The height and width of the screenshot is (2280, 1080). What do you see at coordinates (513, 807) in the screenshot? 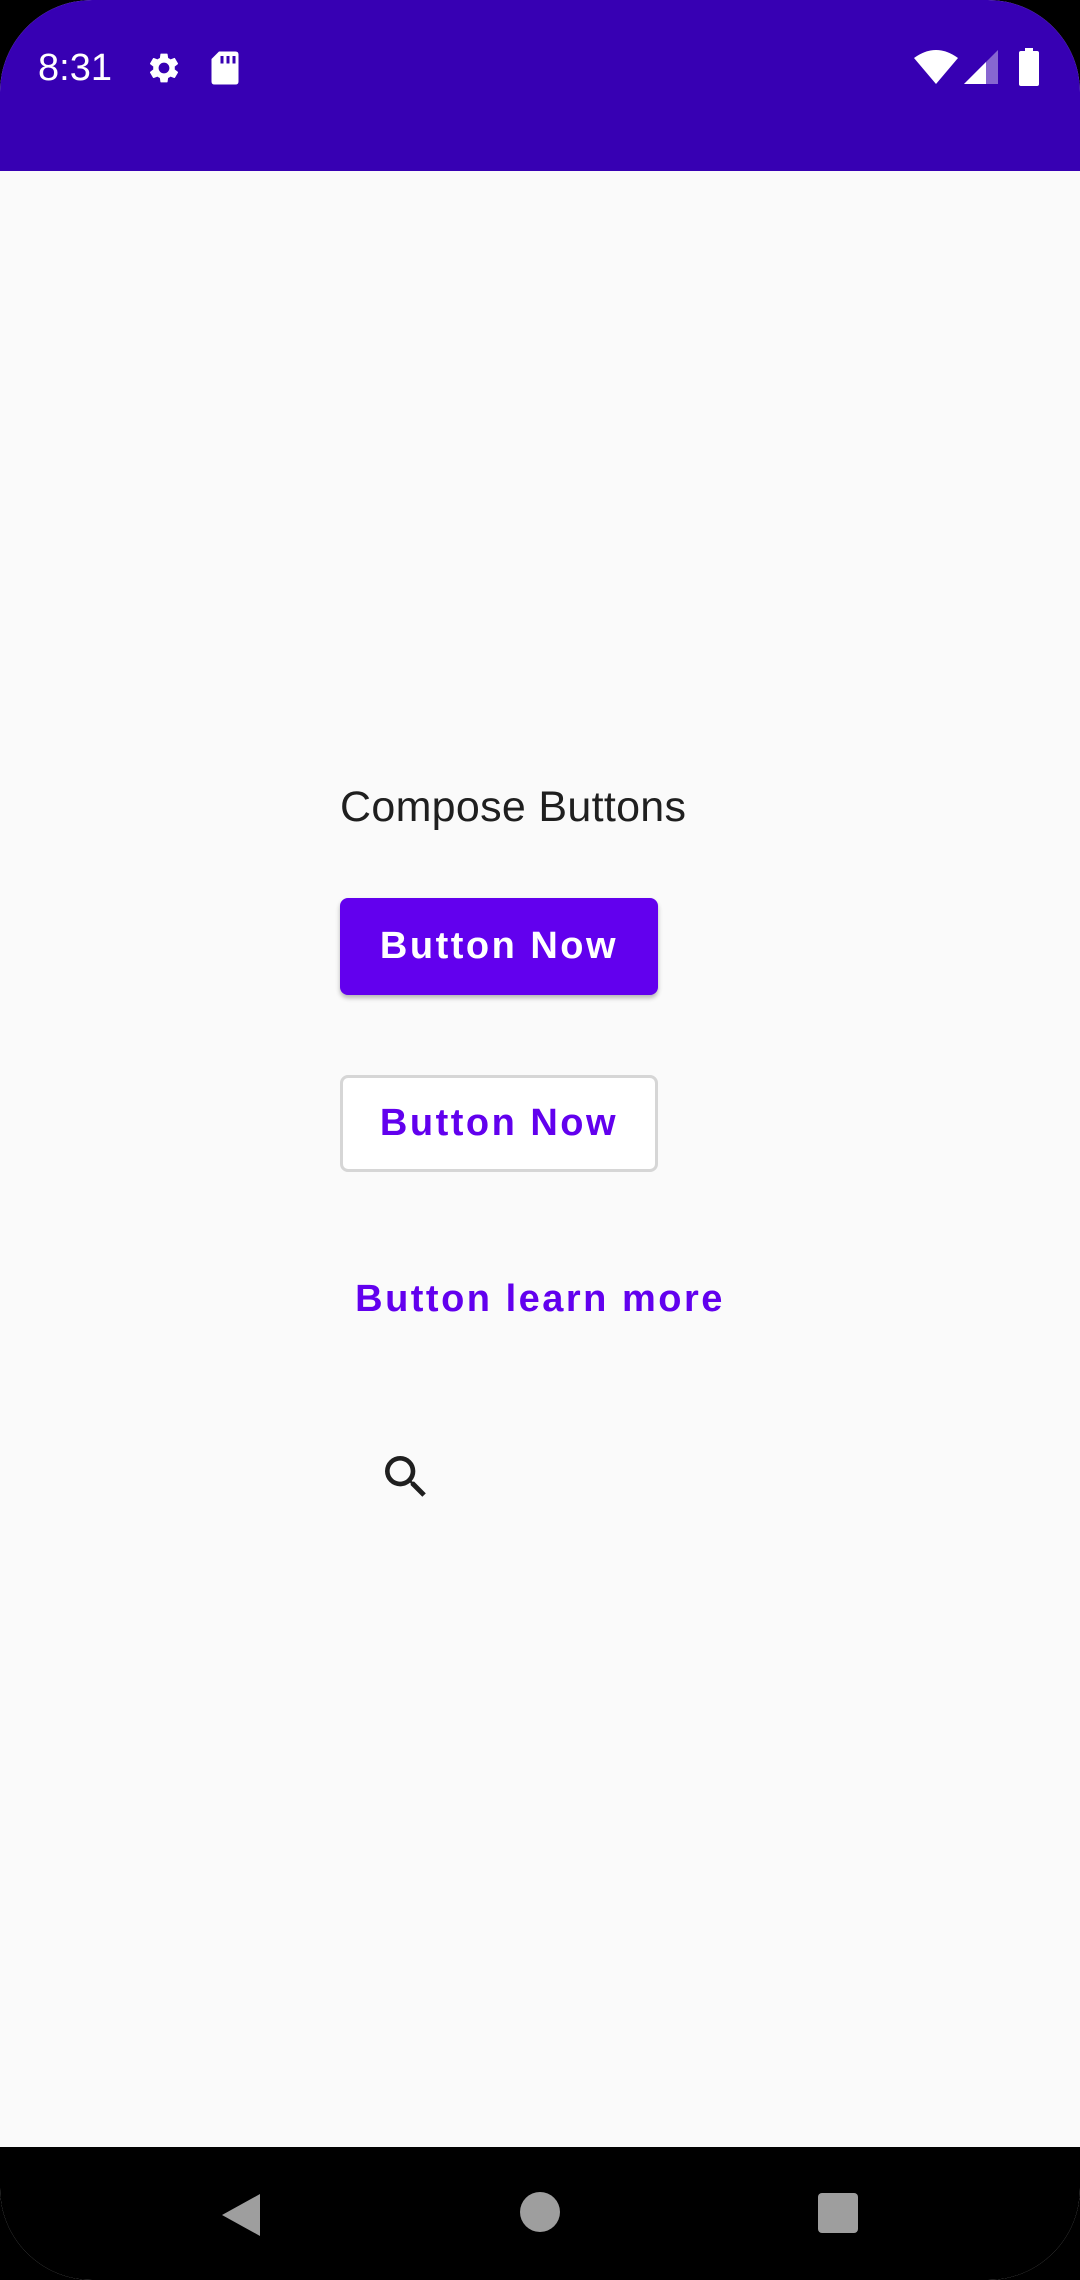
I see `page-title: Compose Buttons` at bounding box center [513, 807].